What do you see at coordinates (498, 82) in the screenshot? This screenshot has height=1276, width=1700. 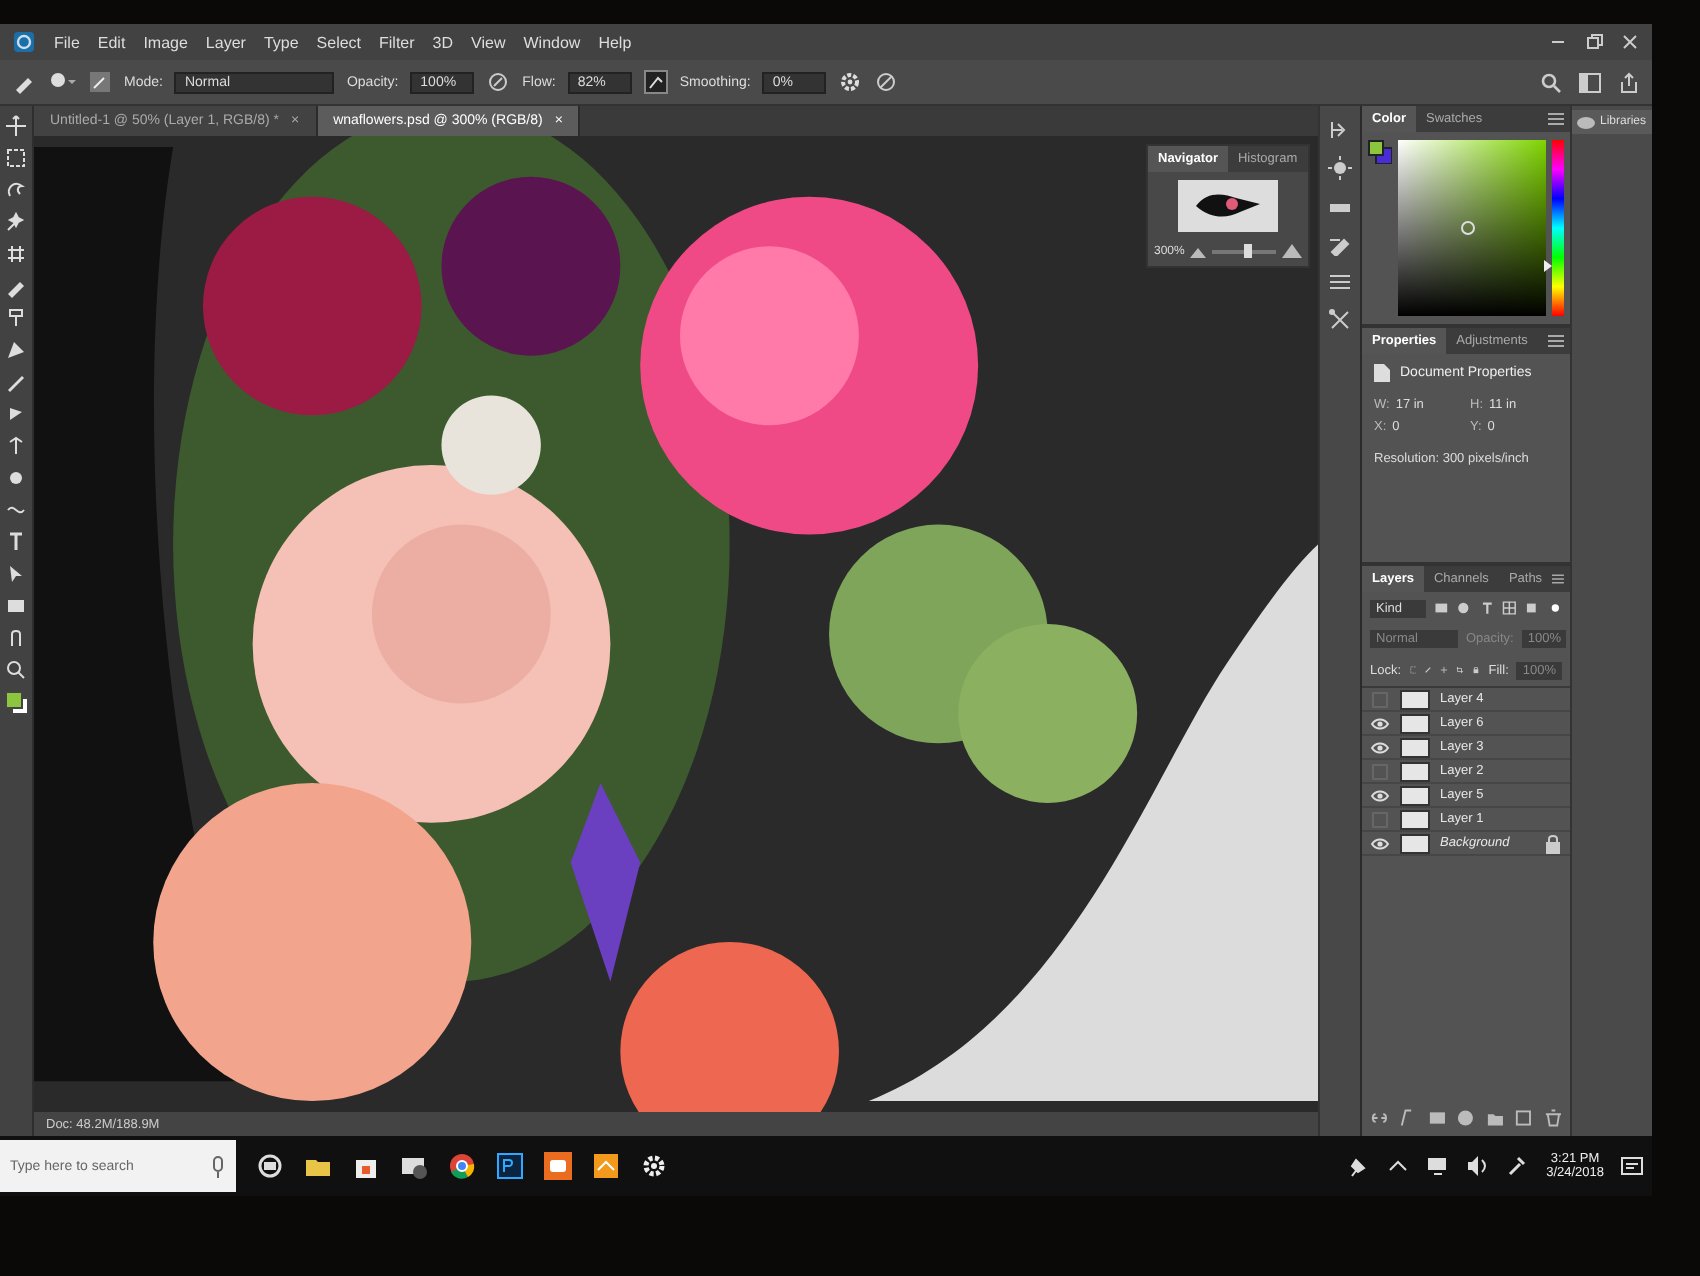 I see `pressure-opacity-icon` at bounding box center [498, 82].